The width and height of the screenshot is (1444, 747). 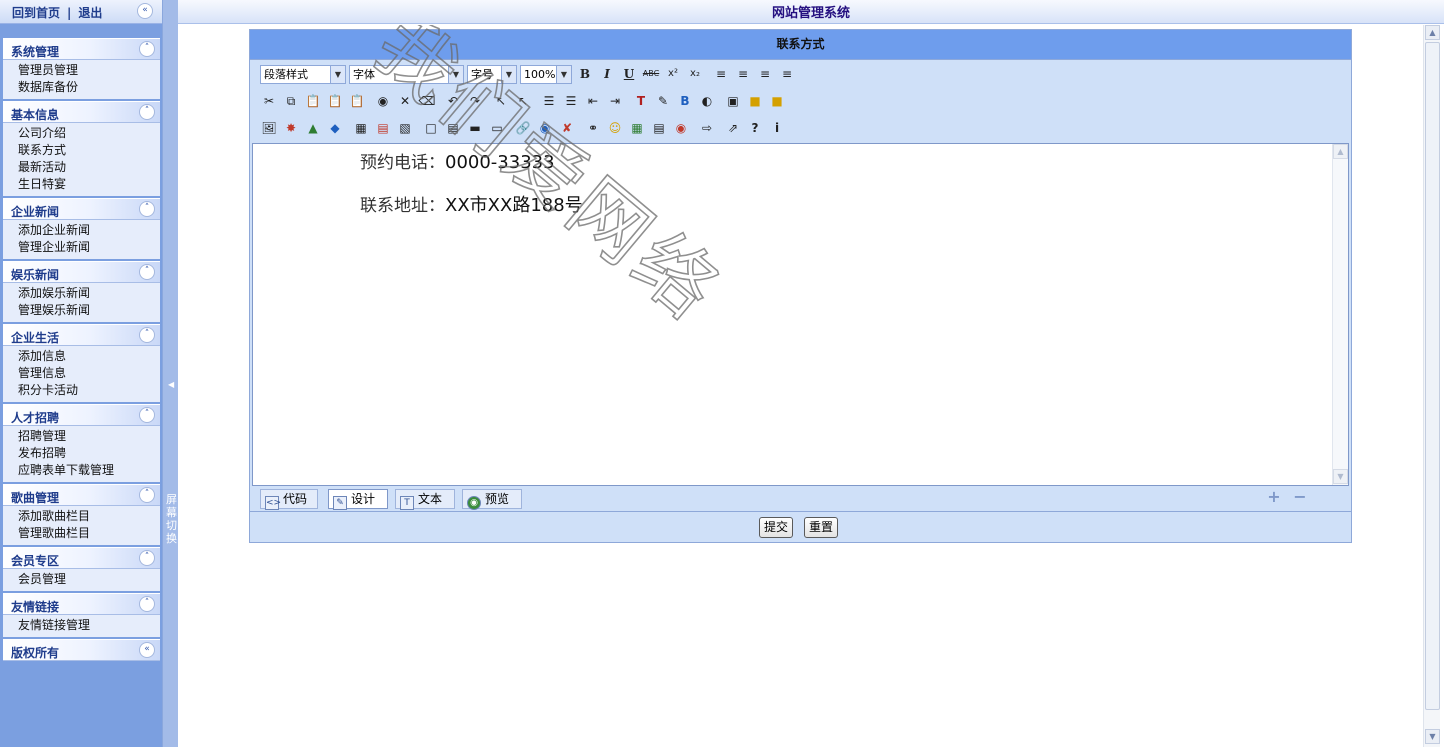 What do you see at coordinates (475, 128) in the screenshot?
I see `insert-hr-icon: ▬` at bounding box center [475, 128].